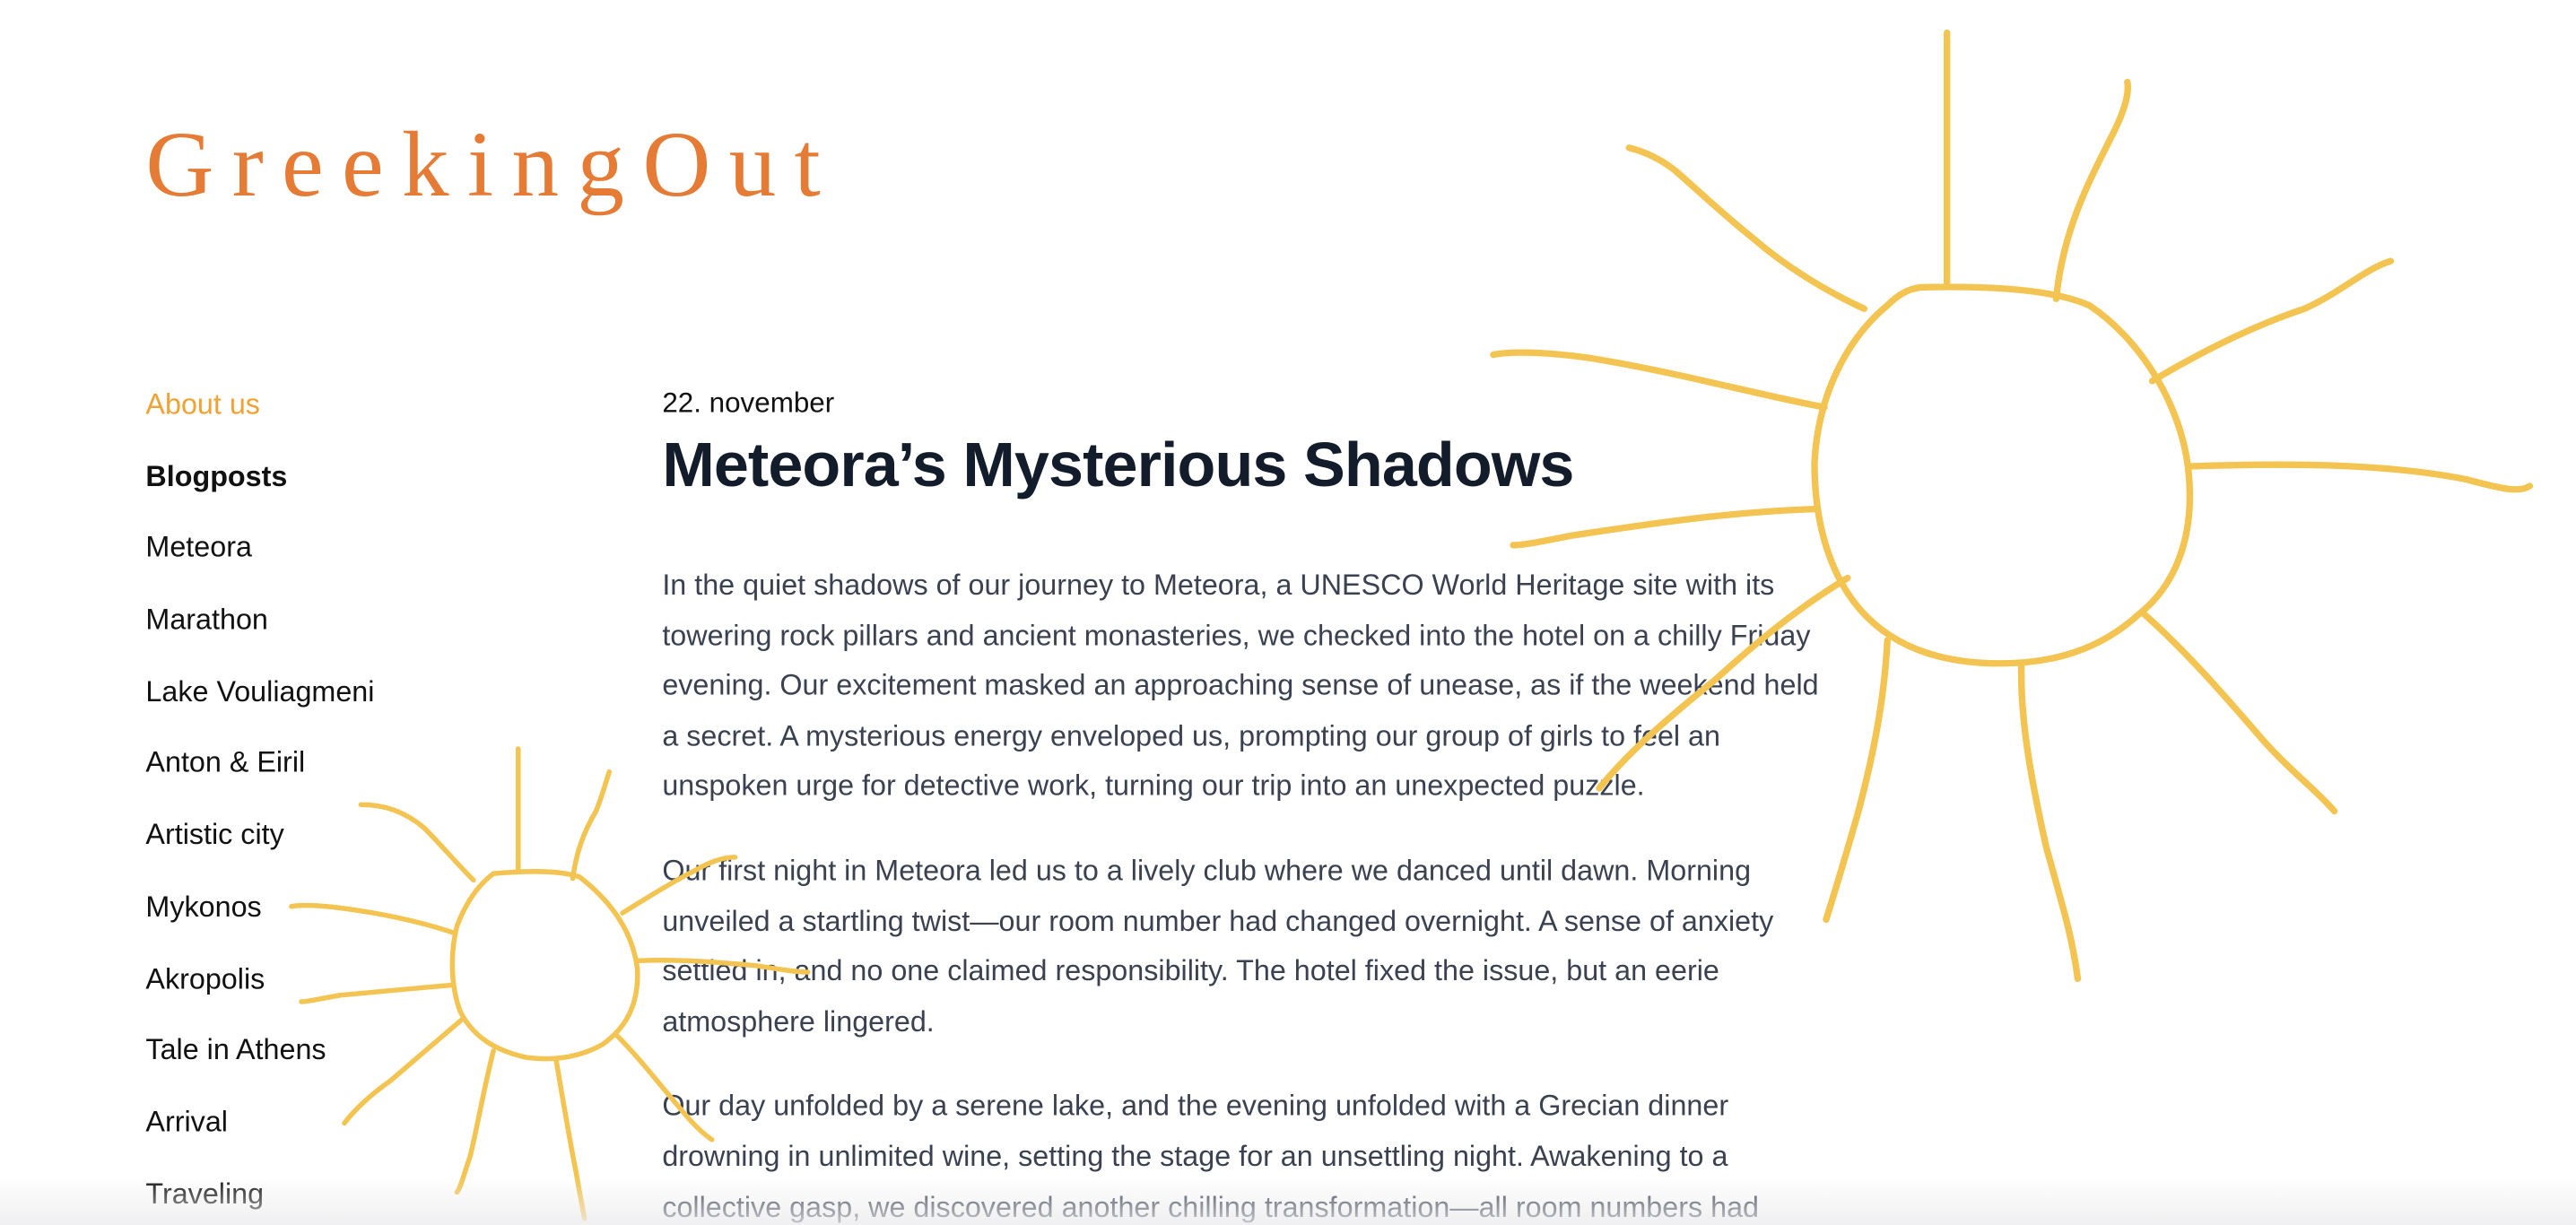 The image size is (2576, 1225). I want to click on sidebar-item-about-us: About us, so click(352, 417).